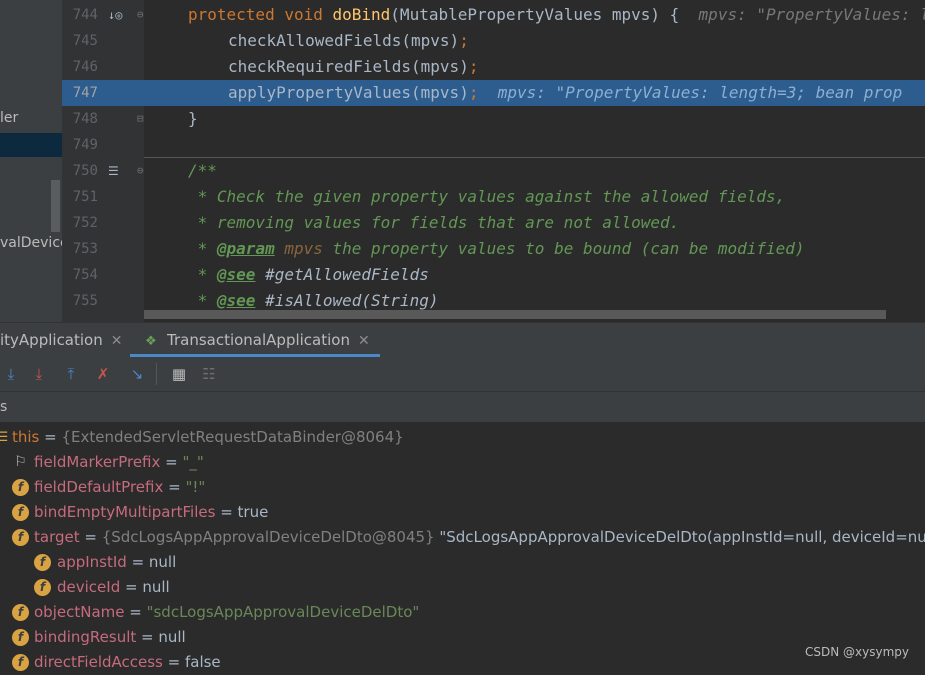  I want to click on variable-name: bindEmptyMultipartFiles = true, so click(151, 512).